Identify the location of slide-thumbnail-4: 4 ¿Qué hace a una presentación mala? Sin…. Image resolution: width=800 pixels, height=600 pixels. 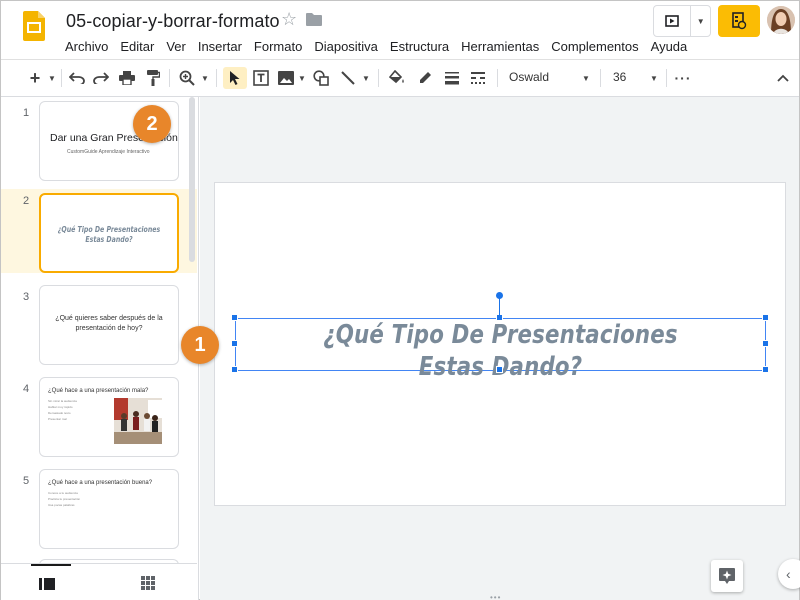
(99, 419).